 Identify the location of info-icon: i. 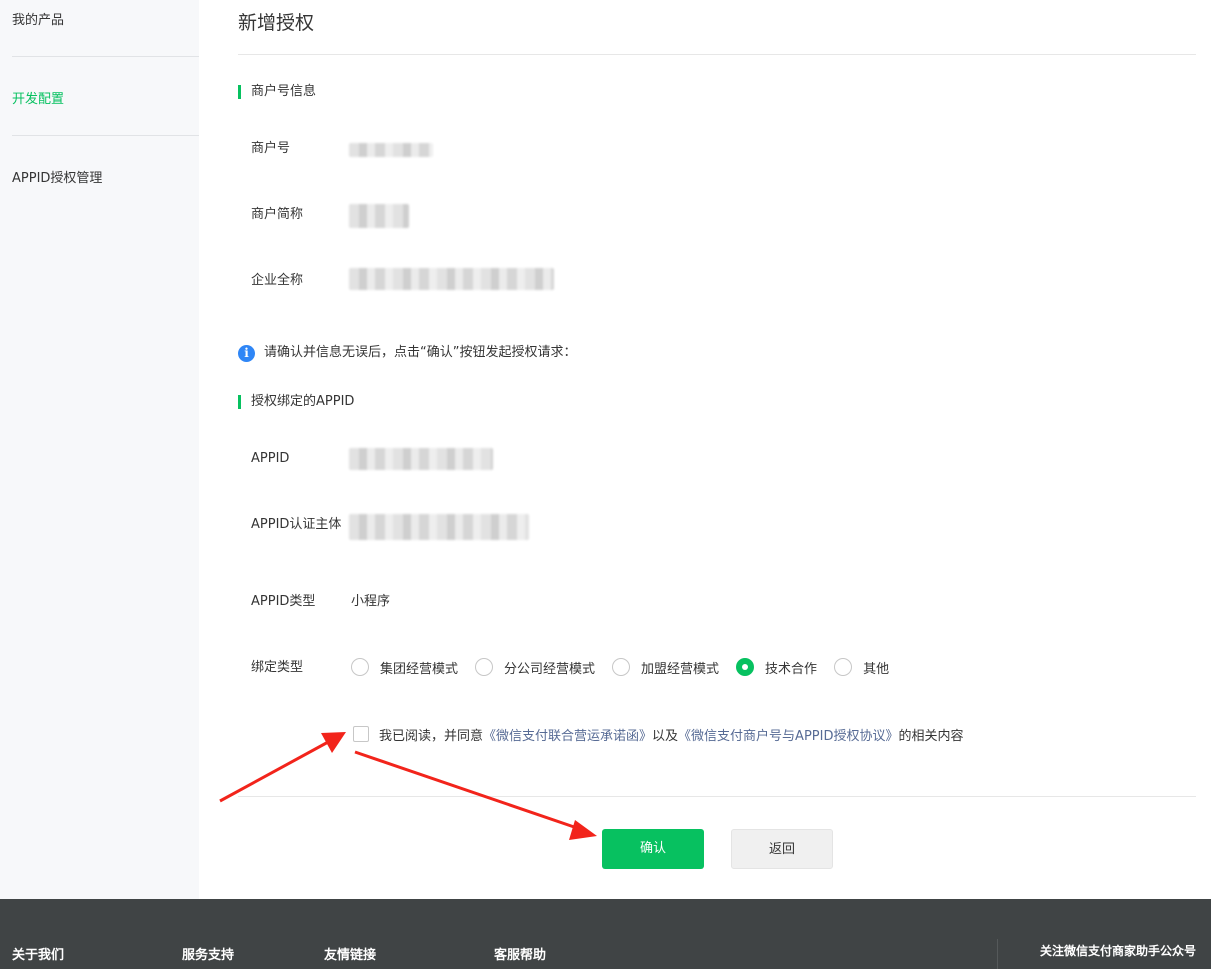
(246, 353).